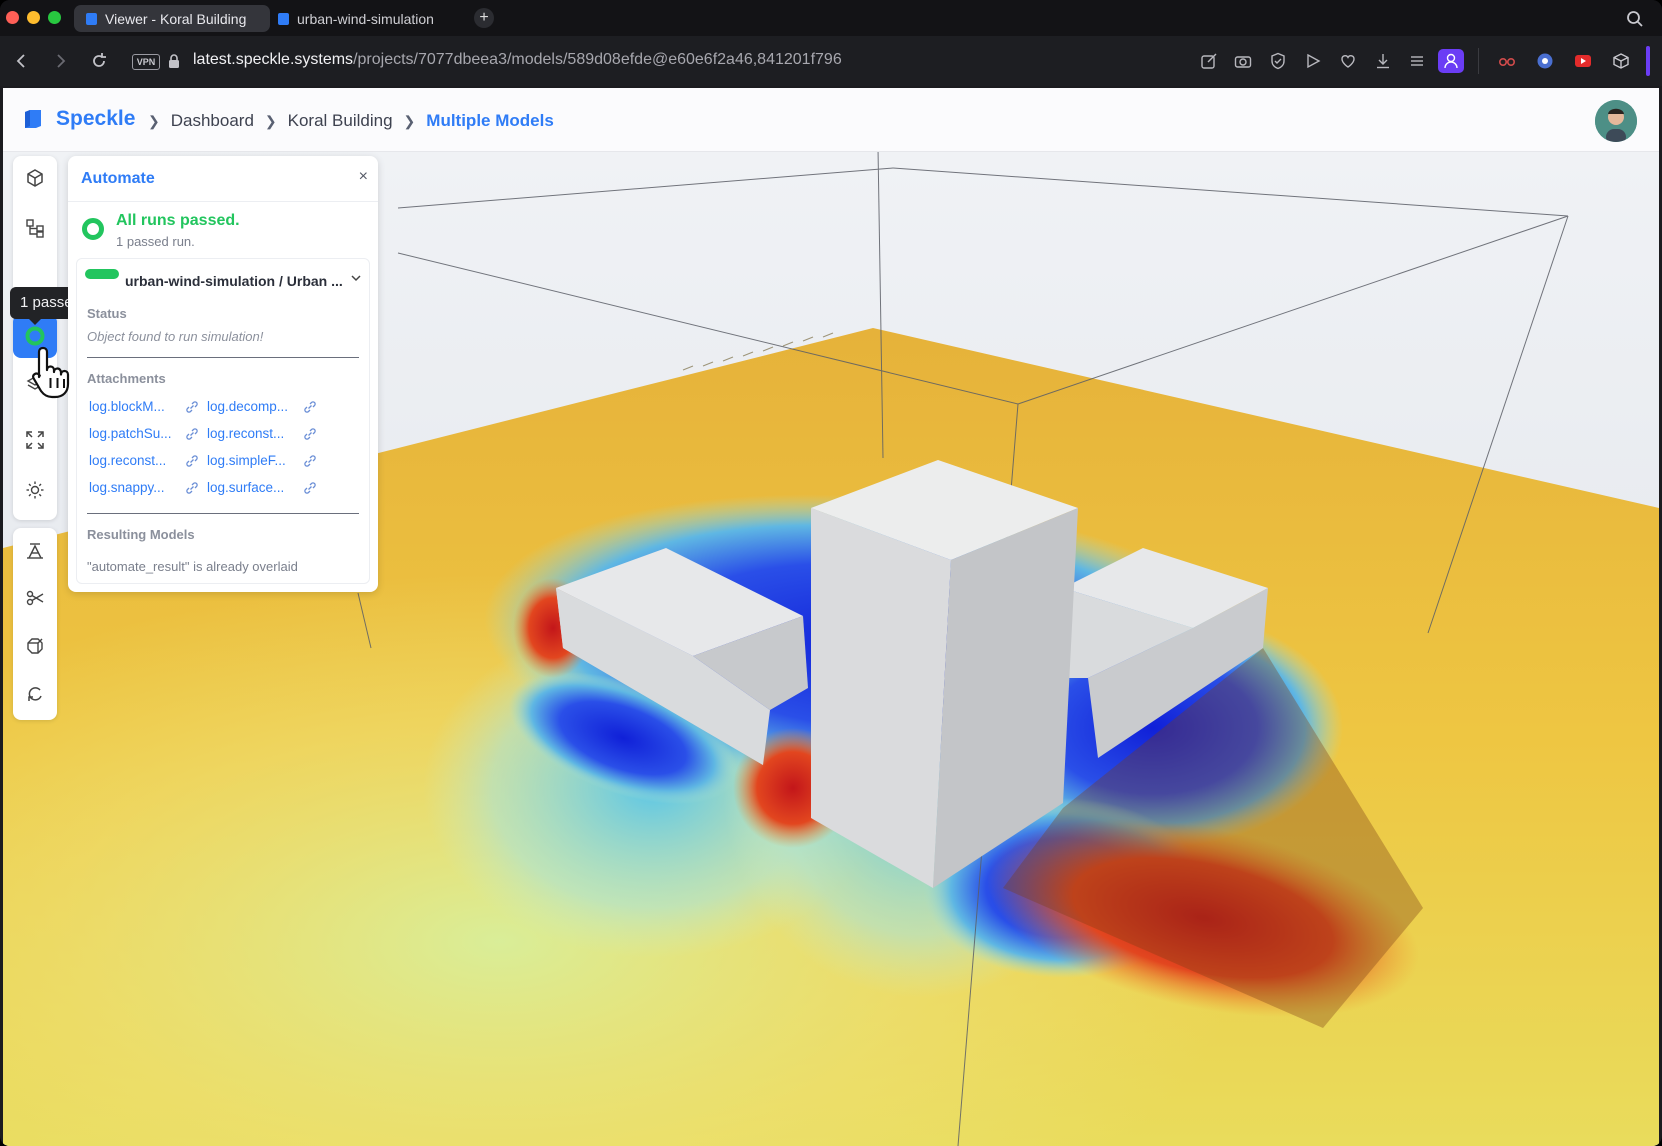 The width and height of the screenshot is (1662, 1146). I want to click on views-tool-button, so click(35, 550).